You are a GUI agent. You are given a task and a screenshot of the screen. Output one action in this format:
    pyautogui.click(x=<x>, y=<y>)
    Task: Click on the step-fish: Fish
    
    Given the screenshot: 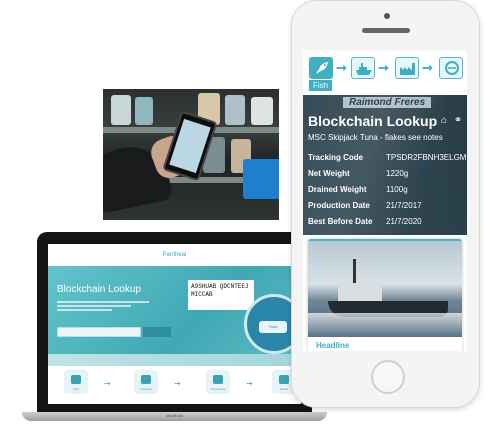 What is the action you would take?
    pyautogui.click(x=76, y=382)
    